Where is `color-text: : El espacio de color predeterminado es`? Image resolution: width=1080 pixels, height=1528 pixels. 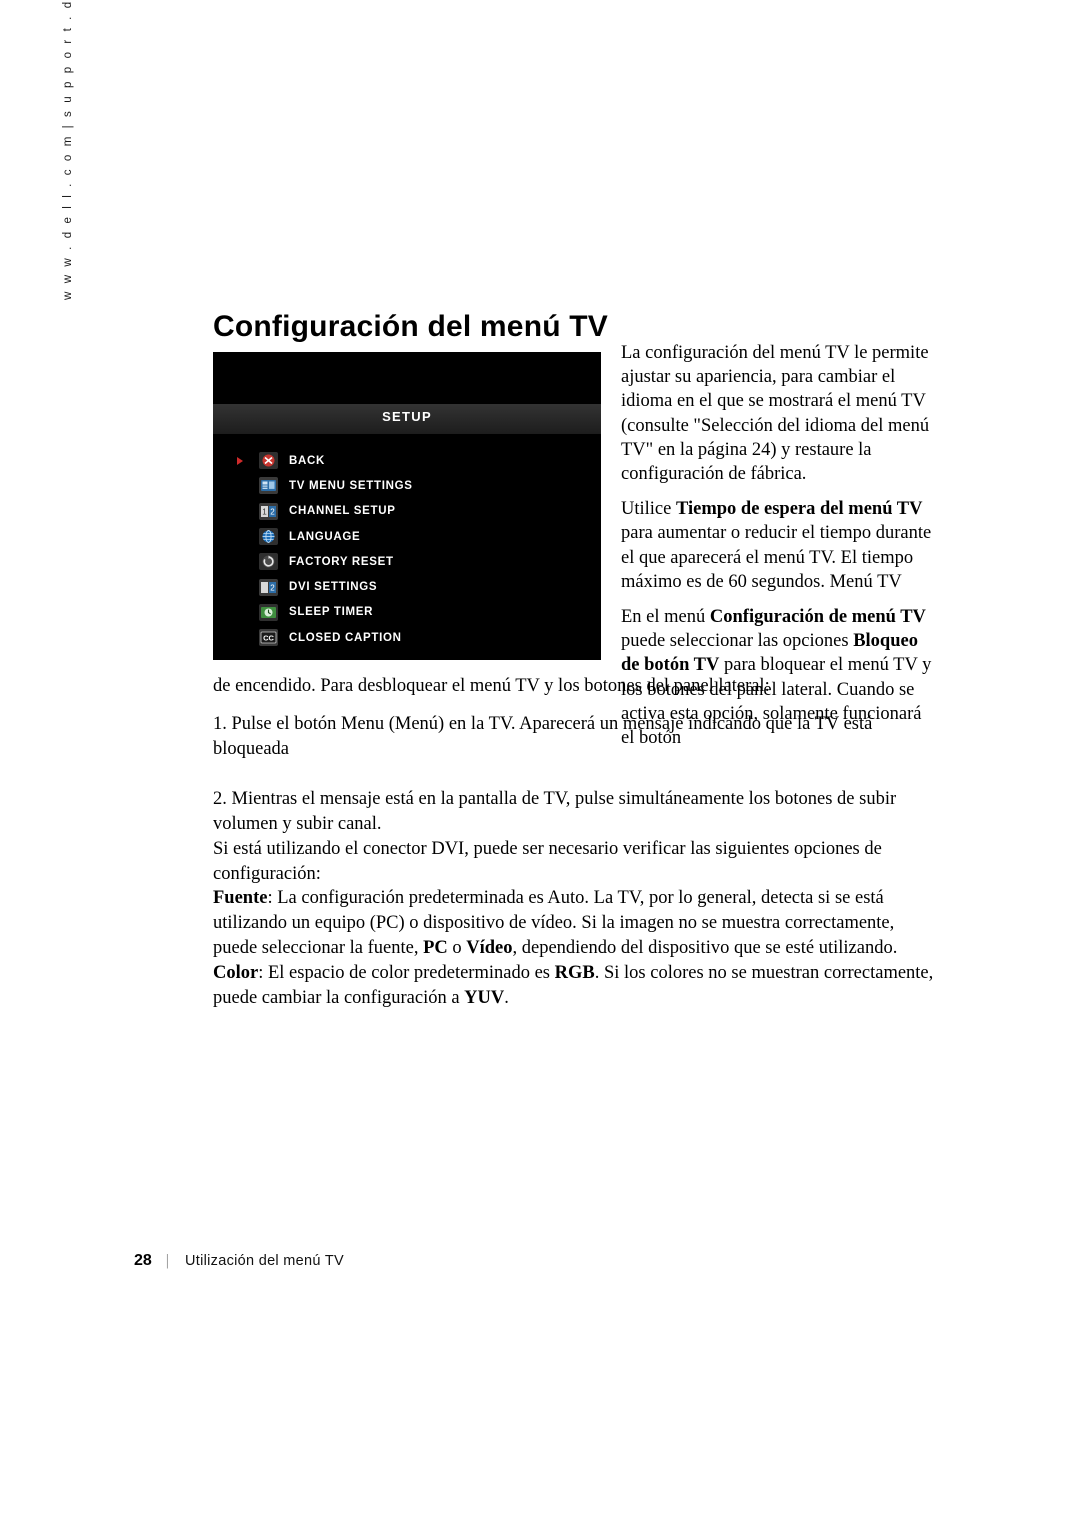 color-text: : El espacio de color predeterminado es is located at coordinates (406, 973).